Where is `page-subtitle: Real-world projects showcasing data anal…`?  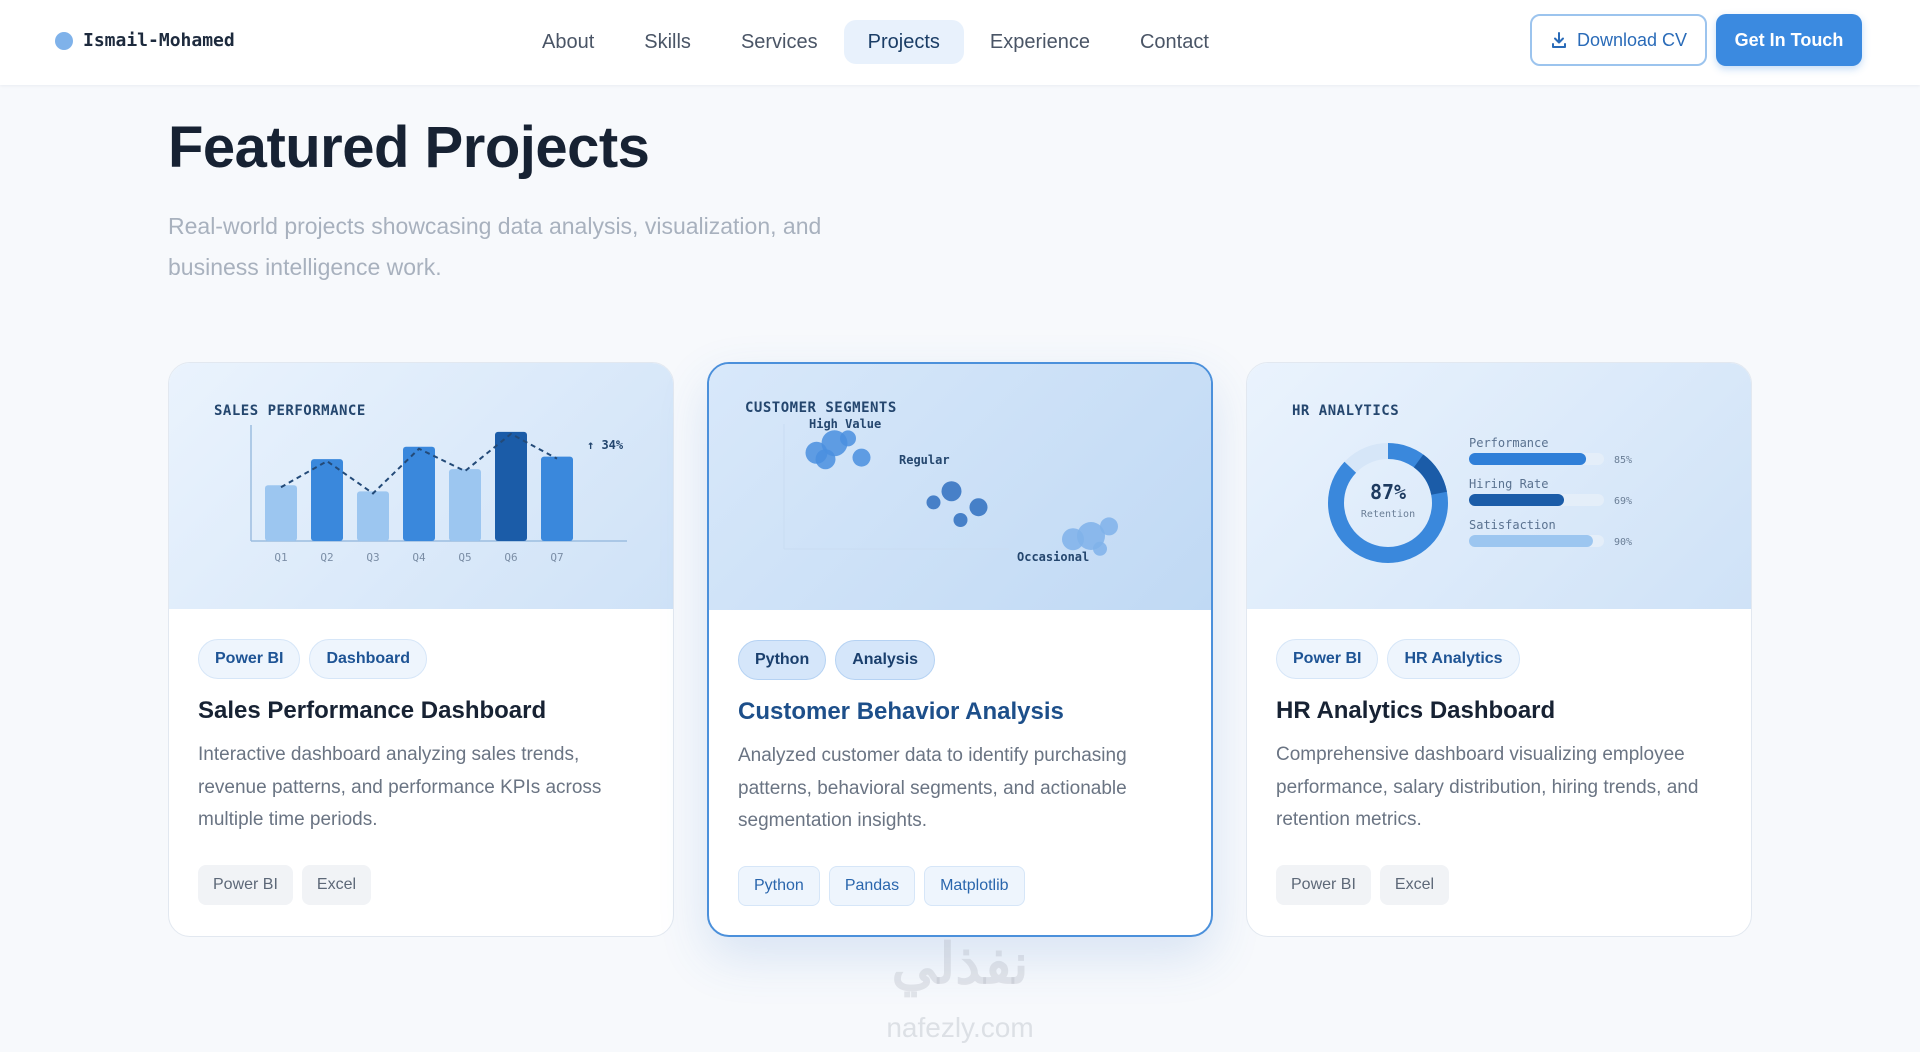
page-subtitle: Real-world projects showcasing data anal… is located at coordinates (495, 246).